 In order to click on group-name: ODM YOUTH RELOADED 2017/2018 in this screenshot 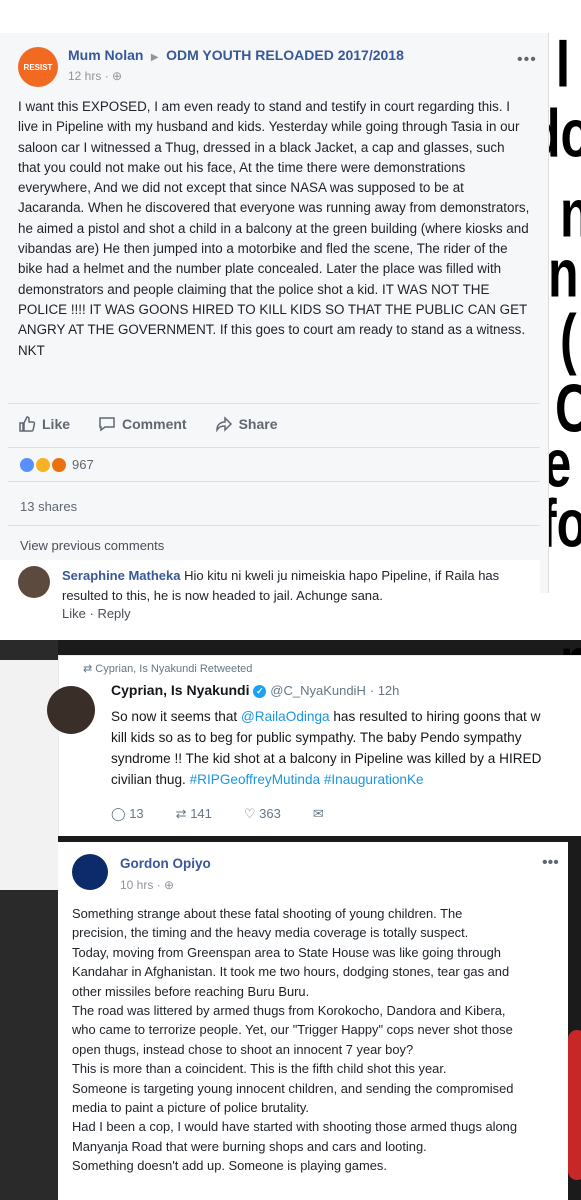, I will do `click(285, 55)`.